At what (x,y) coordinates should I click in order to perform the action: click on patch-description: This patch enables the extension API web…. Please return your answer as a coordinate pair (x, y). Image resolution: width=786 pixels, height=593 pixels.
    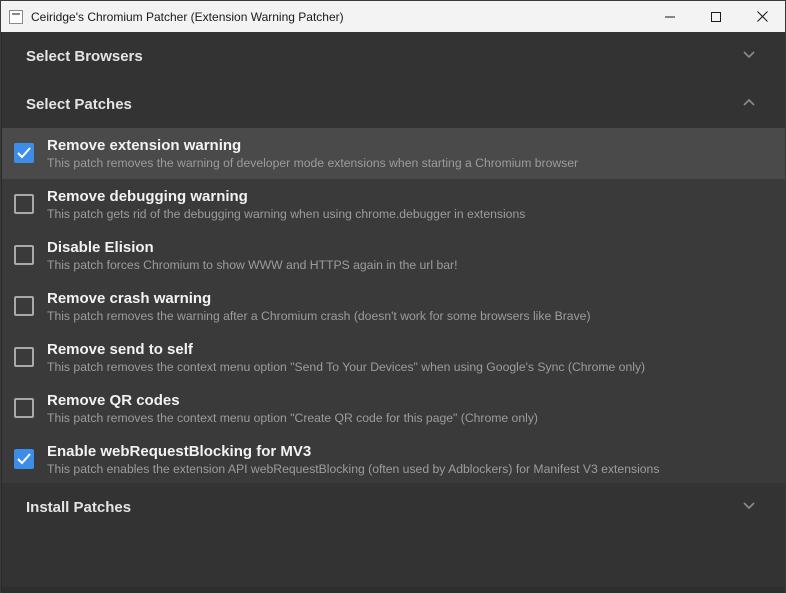
    Looking at the image, I should click on (353, 469).